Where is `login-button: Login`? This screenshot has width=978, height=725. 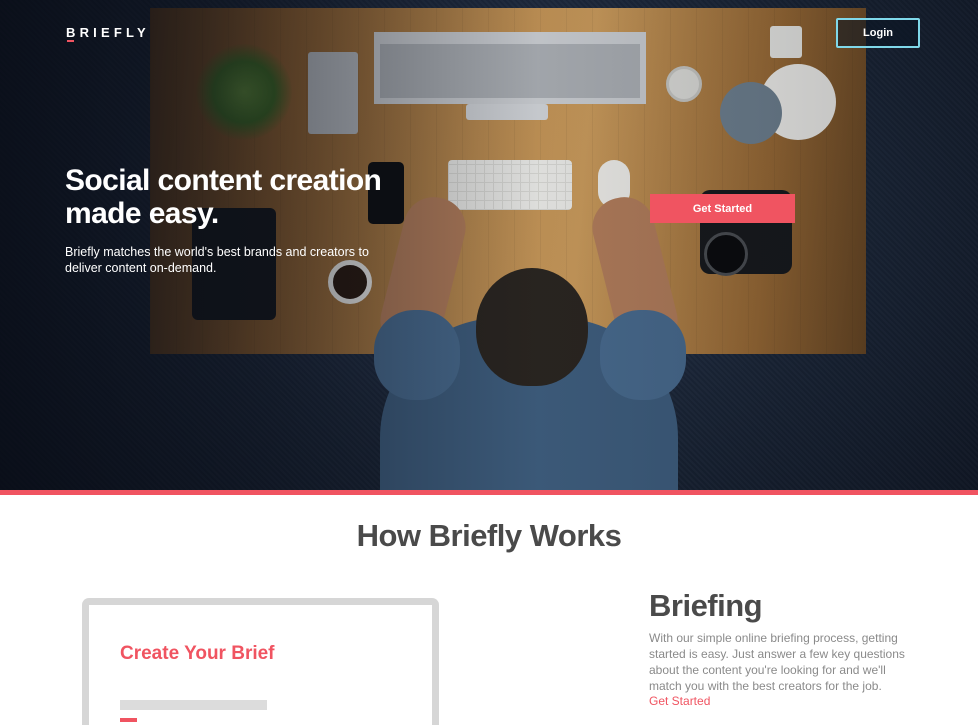
login-button: Login is located at coordinates (878, 33).